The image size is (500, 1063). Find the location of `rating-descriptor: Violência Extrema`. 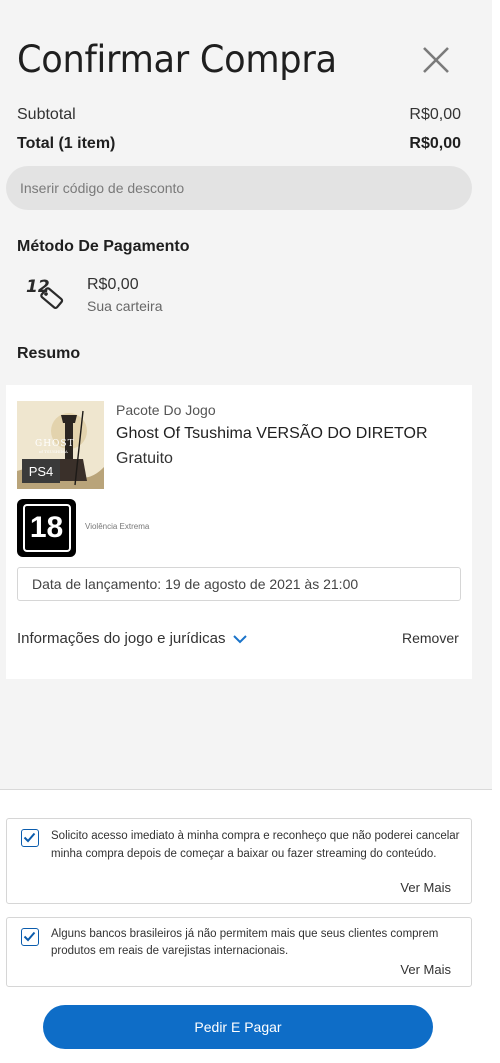

rating-descriptor: Violência Extrema is located at coordinates (117, 526).